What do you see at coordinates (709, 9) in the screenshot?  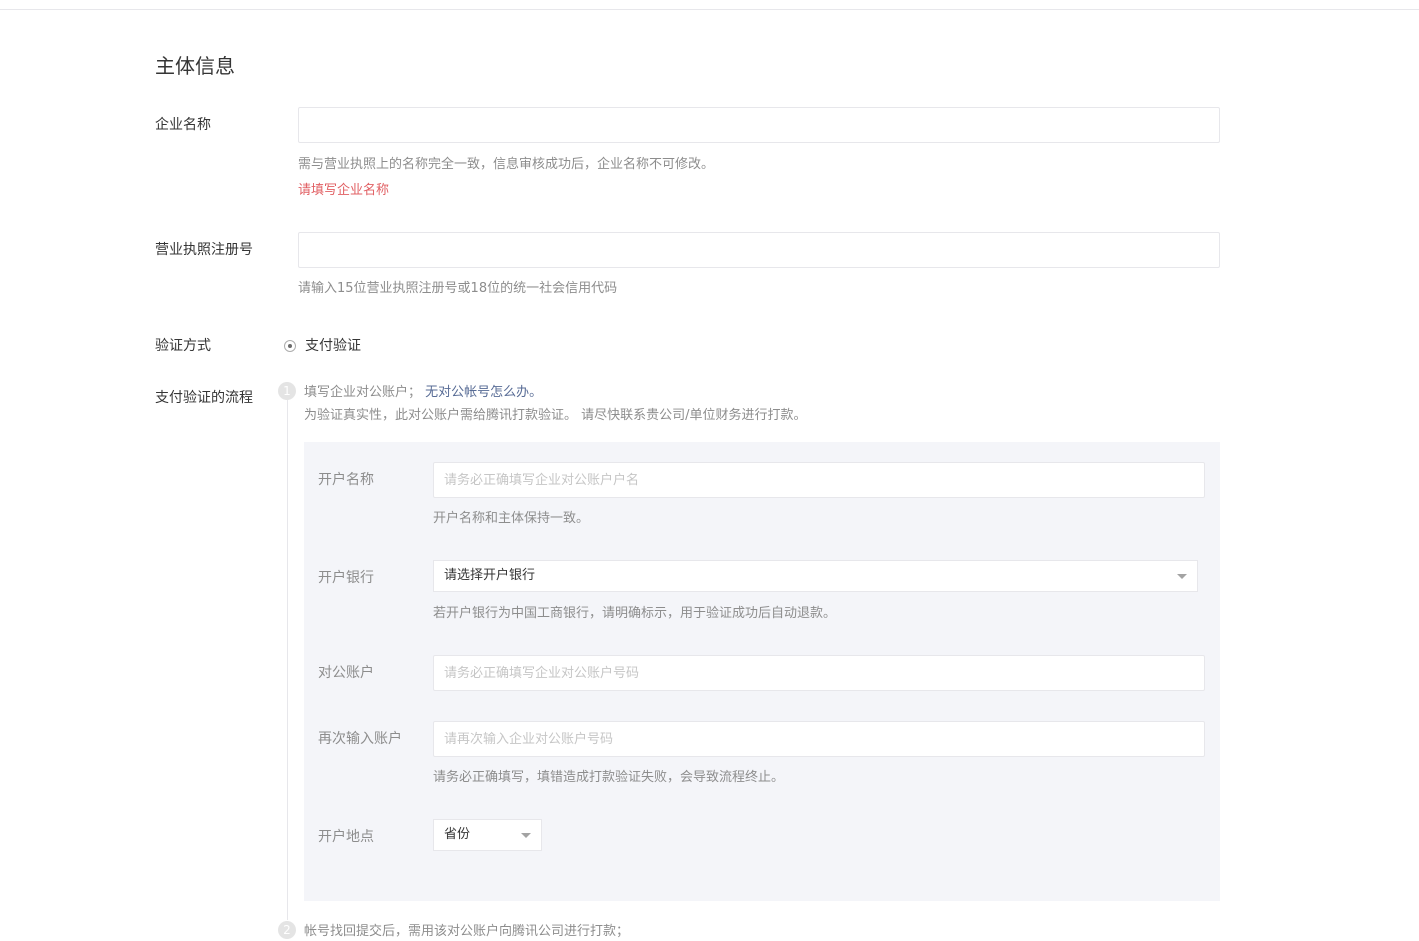 I see `top-divider` at bounding box center [709, 9].